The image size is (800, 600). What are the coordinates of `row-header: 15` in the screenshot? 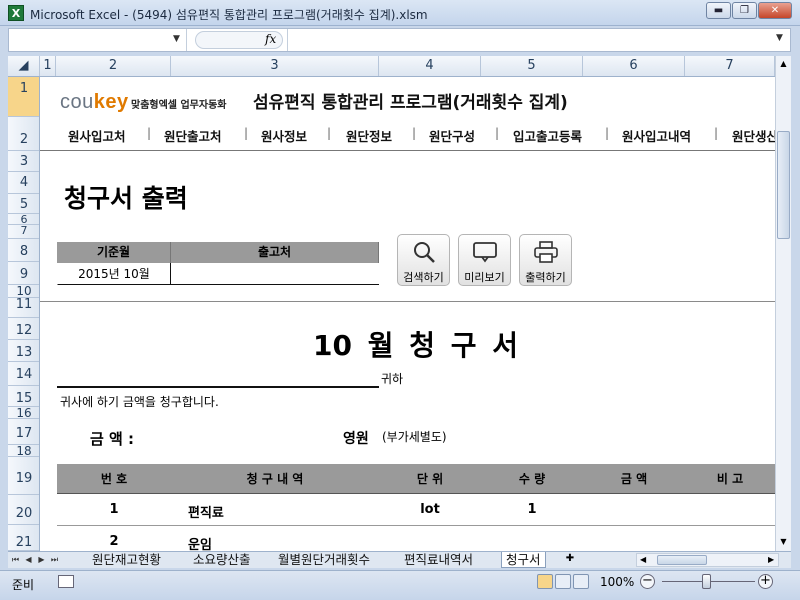 It's located at (23, 396).